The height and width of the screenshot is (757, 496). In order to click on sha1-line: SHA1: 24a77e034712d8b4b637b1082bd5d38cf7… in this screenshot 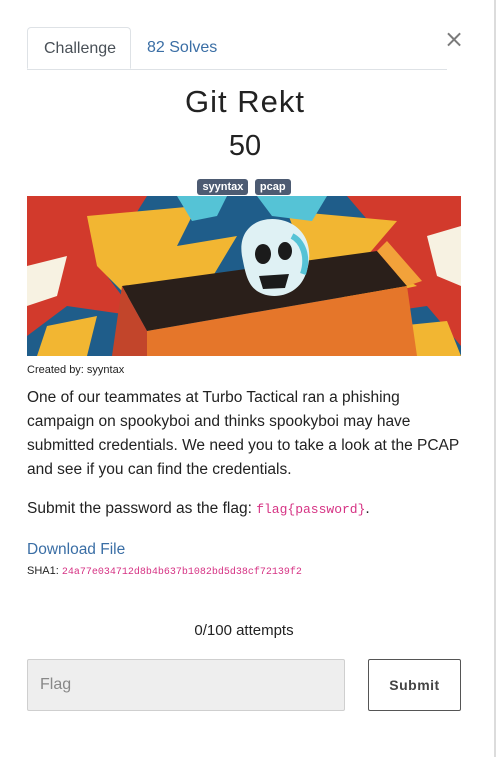, I will do `click(164, 571)`.